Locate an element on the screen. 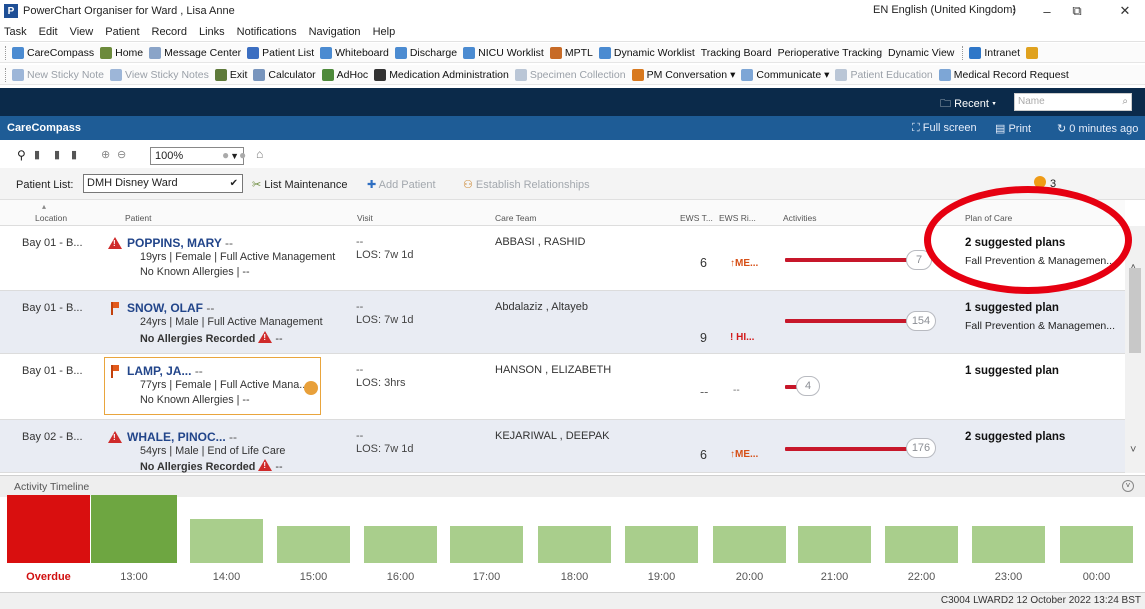  toolbar-view-sticky-notes: View Sticky Notes is located at coordinates (159, 74).